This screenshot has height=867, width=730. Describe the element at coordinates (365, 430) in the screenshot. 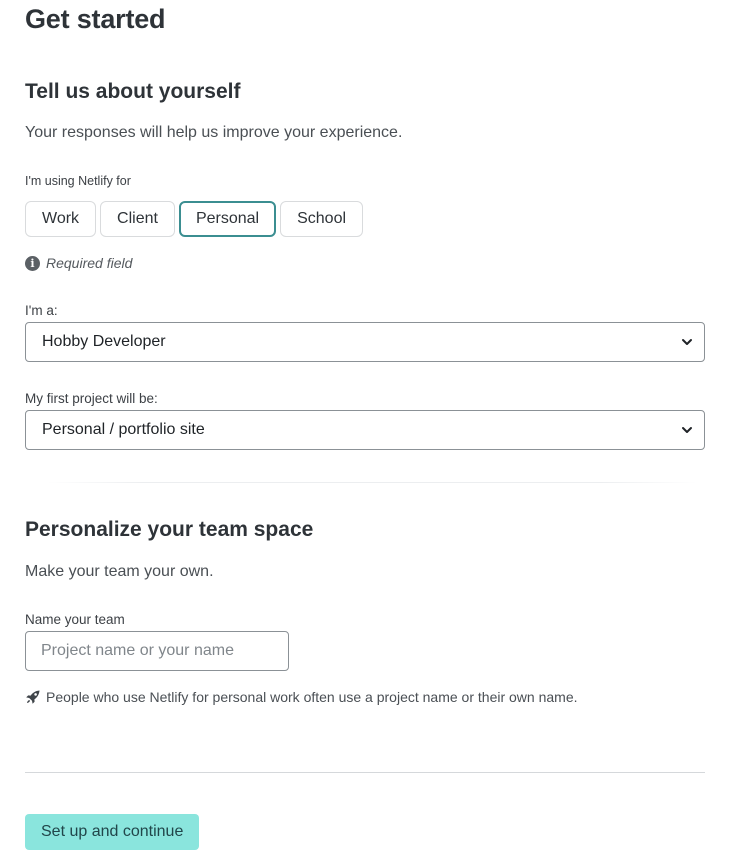

I see `project-select: Personal / portfolio site` at that location.